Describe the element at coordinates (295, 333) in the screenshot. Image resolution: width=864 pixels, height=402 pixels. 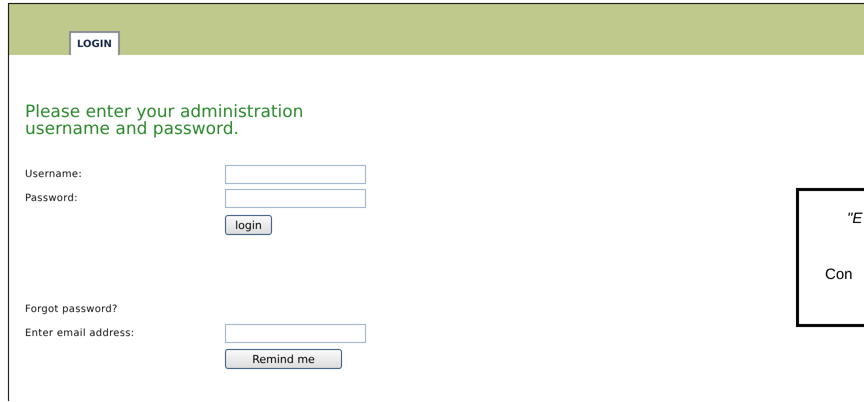
I see `email-field` at that location.